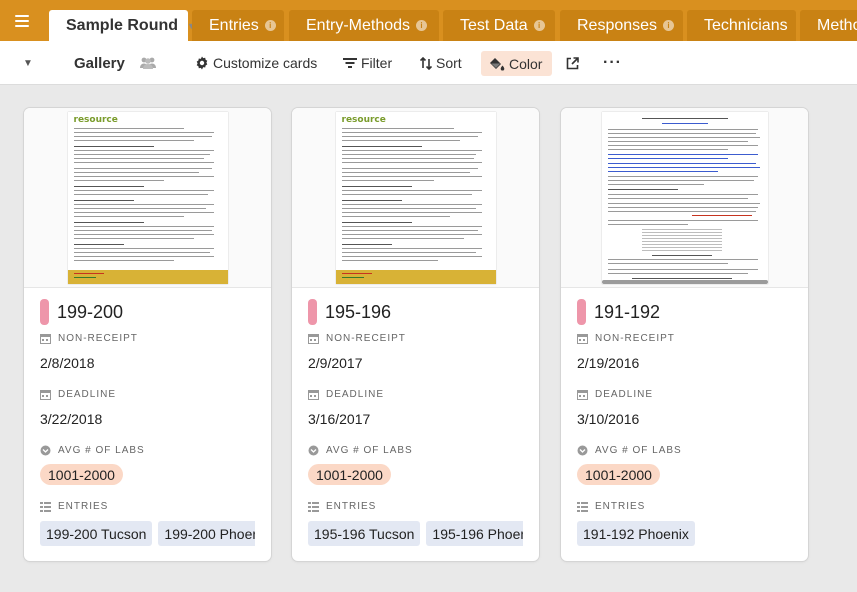 The image size is (857, 592). Describe the element at coordinates (617, 25) in the screenshot. I see `tab-label: Responses` at that location.